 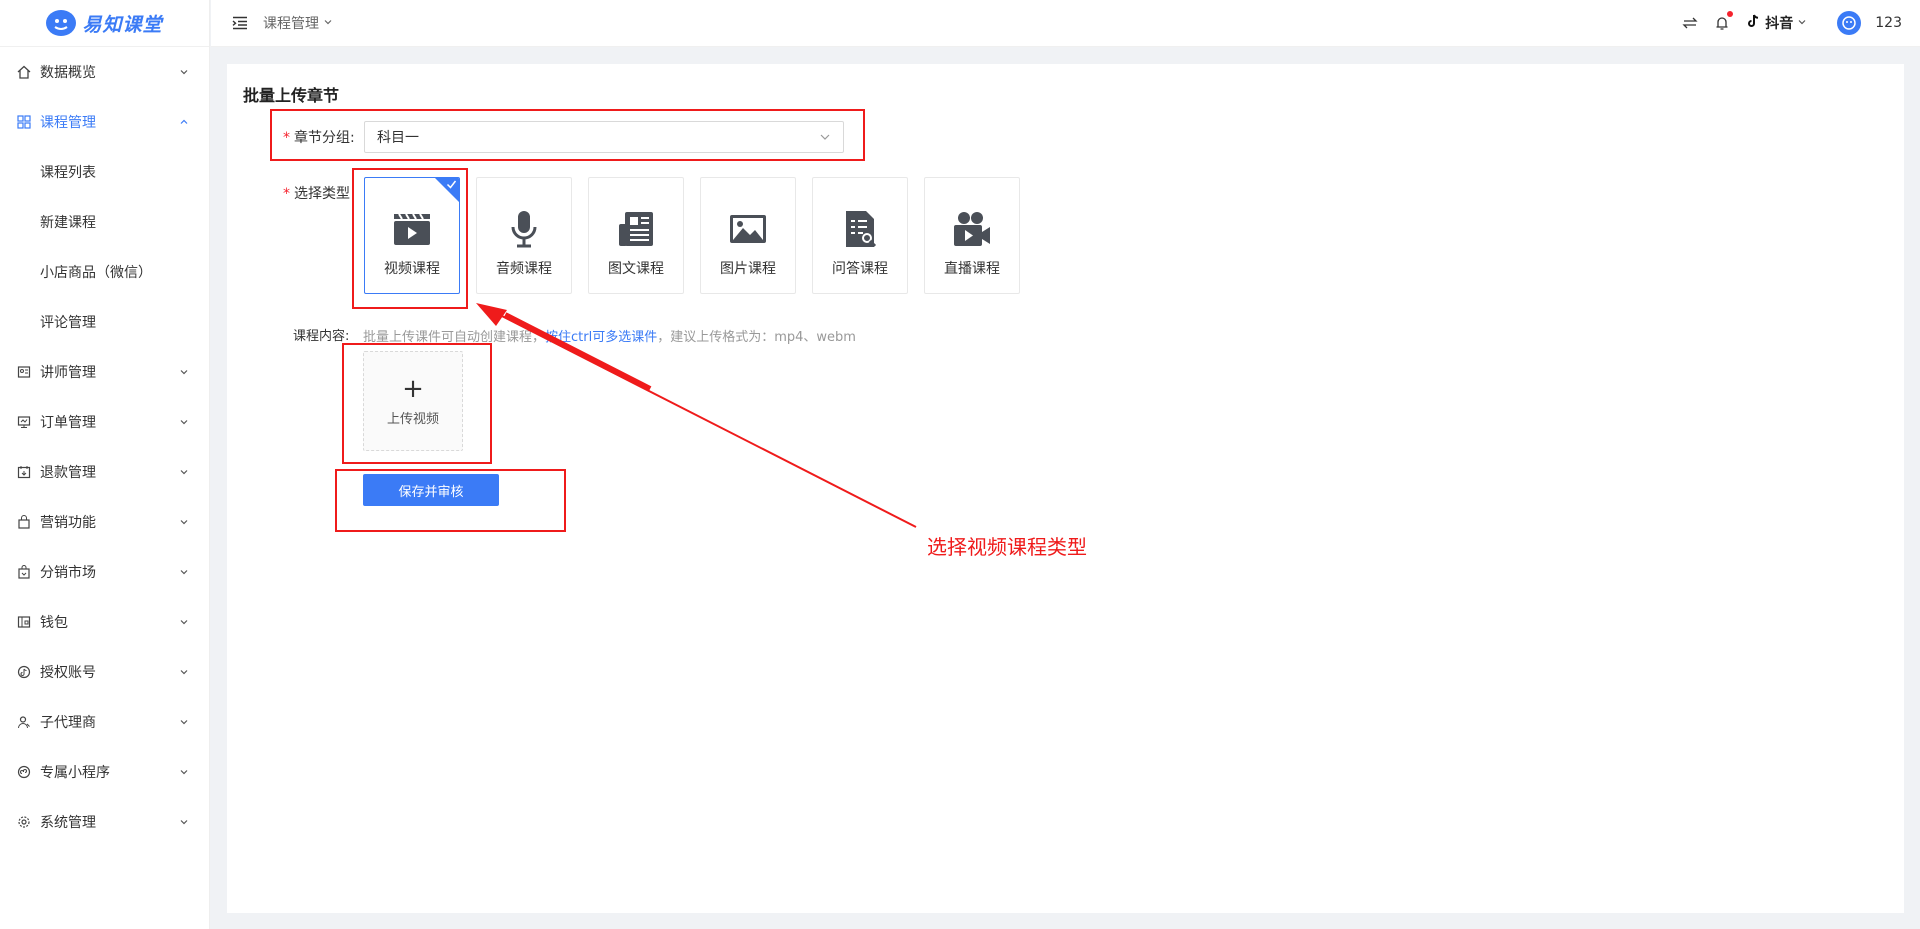 What do you see at coordinates (104, 572) in the screenshot?
I see `sidebar-item-distribution: 分销市场` at bounding box center [104, 572].